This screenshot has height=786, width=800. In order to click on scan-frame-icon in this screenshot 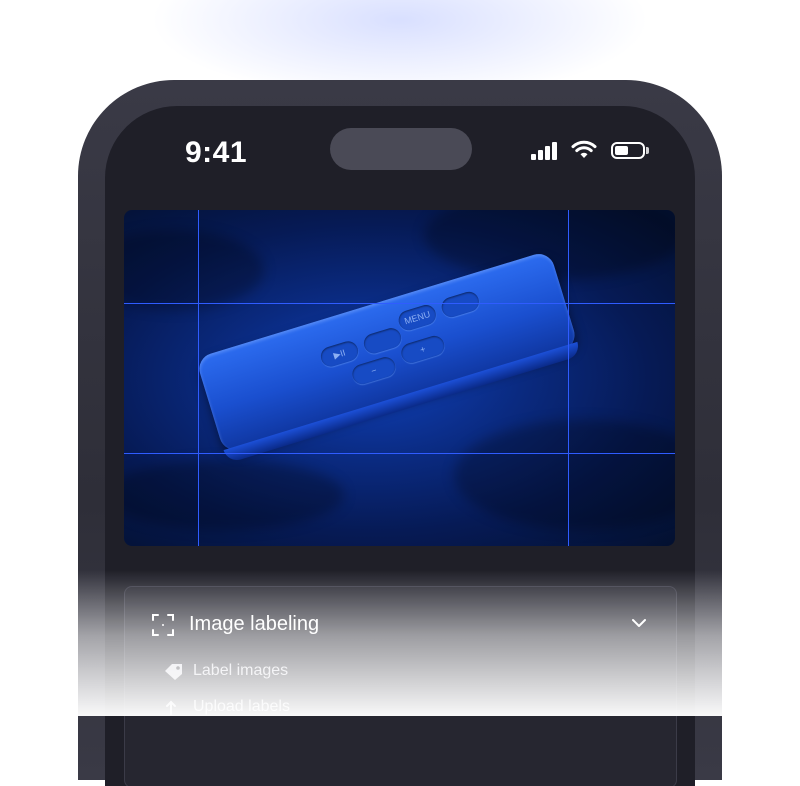, I will do `click(163, 625)`.